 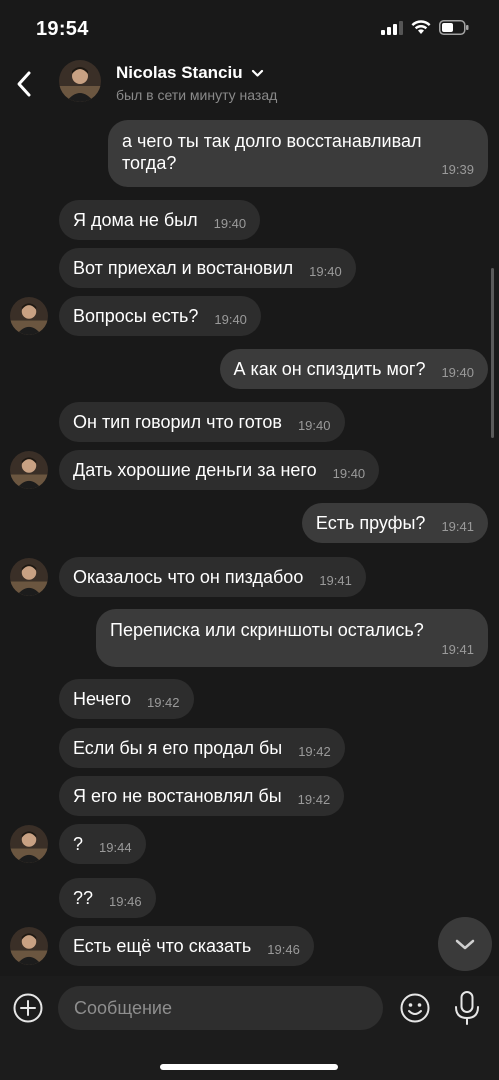 I want to click on message-bubble: ? 19:44, so click(x=102, y=844).